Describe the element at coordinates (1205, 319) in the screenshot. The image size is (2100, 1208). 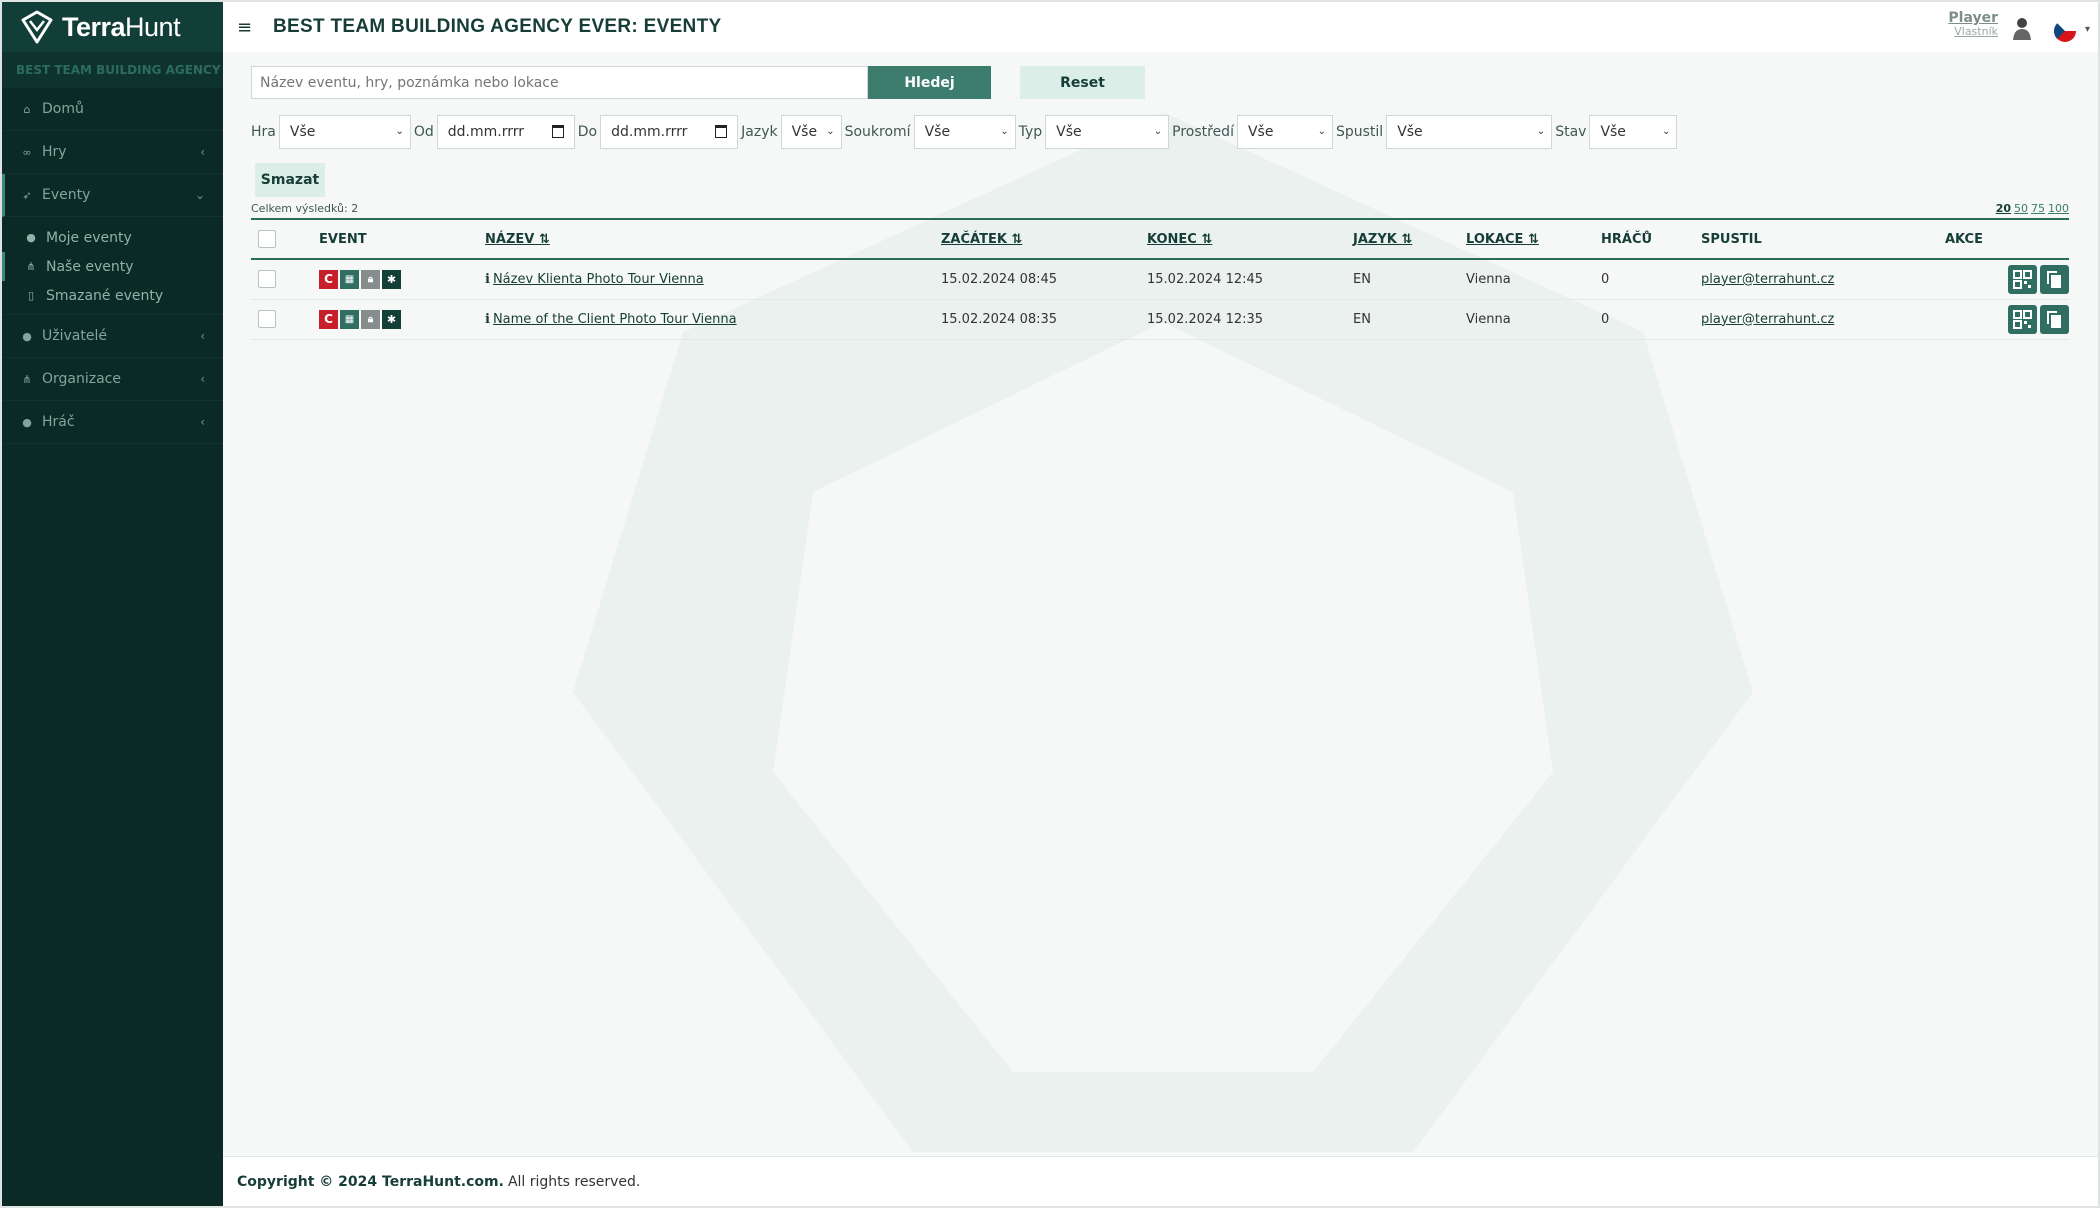
I see `event-end: 15.02.2024 12:35` at that location.